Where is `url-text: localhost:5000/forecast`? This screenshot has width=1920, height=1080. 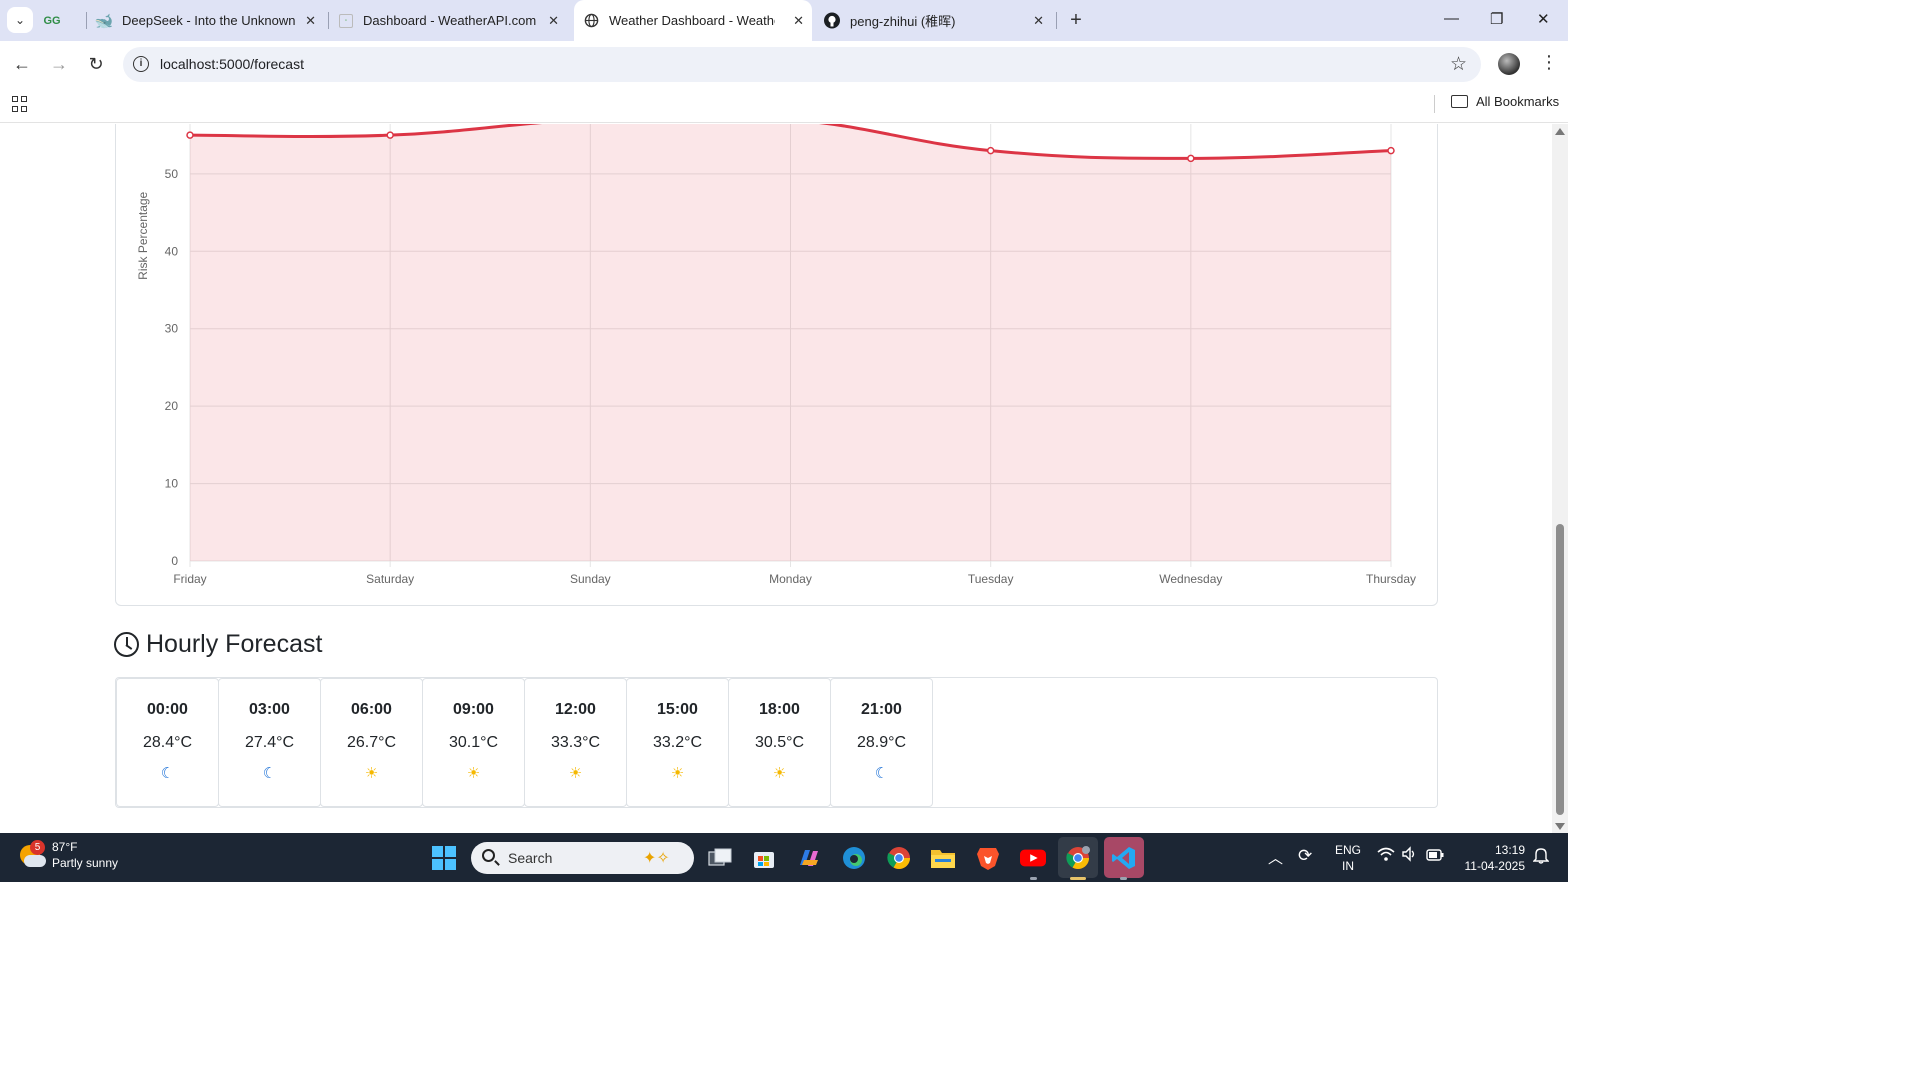 url-text: localhost:5000/forecast is located at coordinates (232, 64).